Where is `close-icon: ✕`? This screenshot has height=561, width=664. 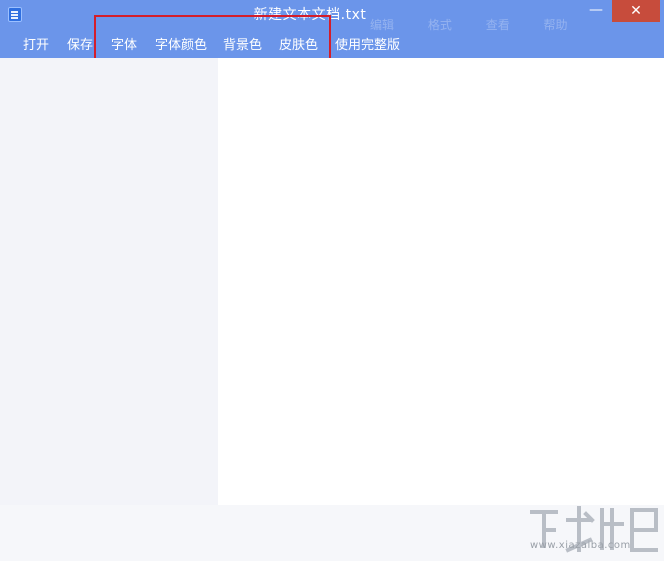
close-icon: ✕ is located at coordinates (636, 11).